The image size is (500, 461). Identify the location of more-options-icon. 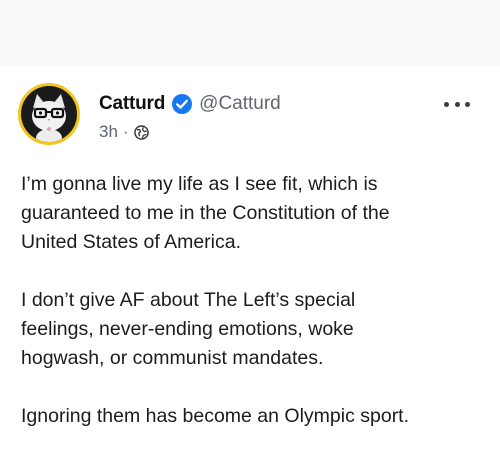
(457, 104).